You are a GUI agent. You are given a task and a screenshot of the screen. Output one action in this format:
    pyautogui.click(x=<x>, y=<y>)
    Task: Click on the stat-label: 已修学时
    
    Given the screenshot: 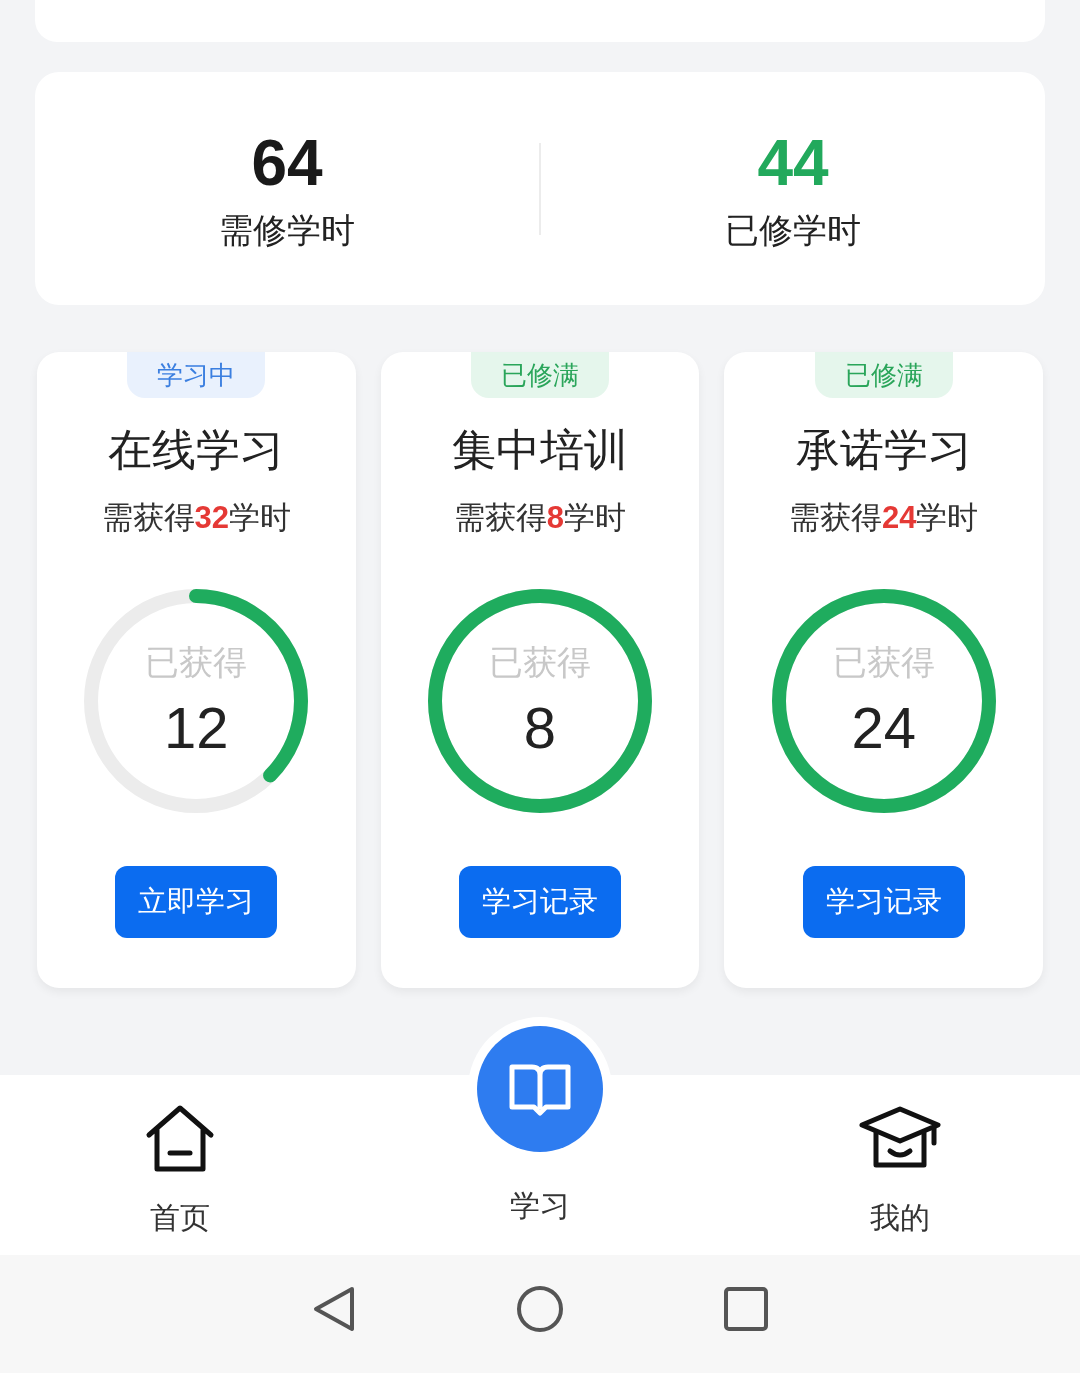 What is the action you would take?
    pyautogui.click(x=793, y=229)
    